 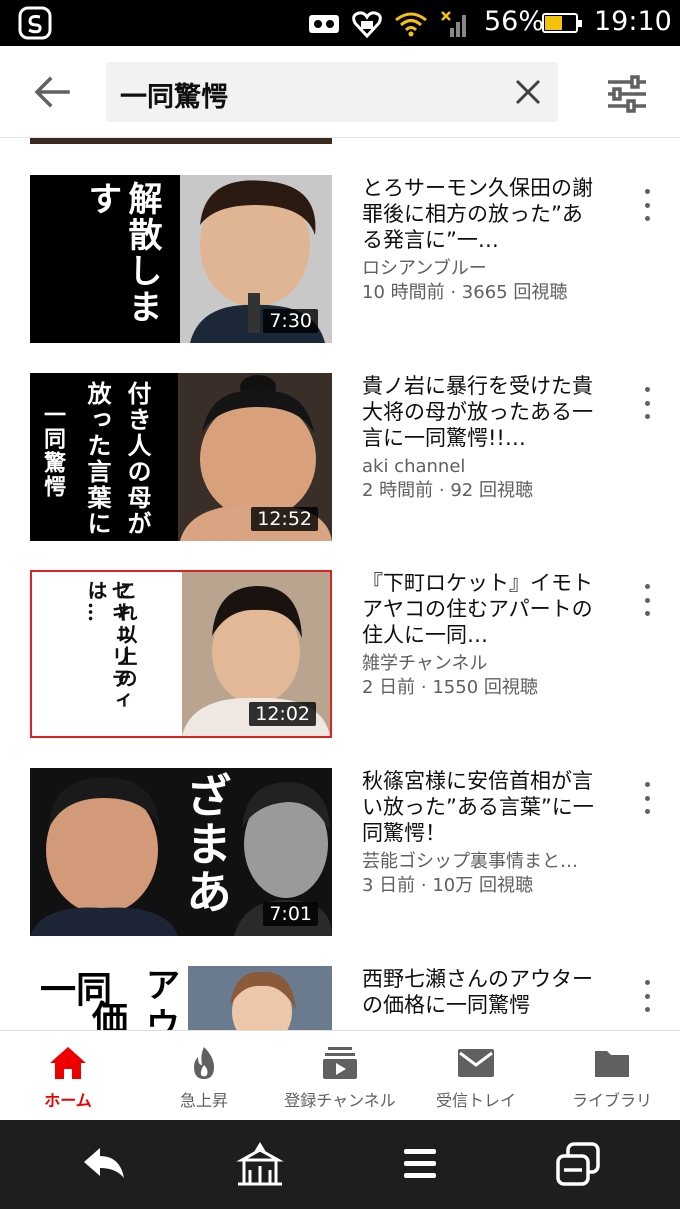 I want to click on subscriptions-icon, so click(x=340, y=1063).